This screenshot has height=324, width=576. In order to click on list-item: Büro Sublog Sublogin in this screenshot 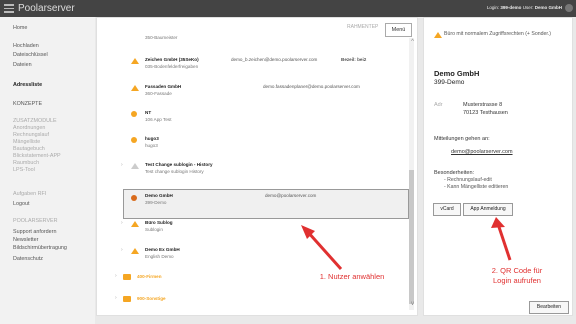, I will do `click(159, 226)`.